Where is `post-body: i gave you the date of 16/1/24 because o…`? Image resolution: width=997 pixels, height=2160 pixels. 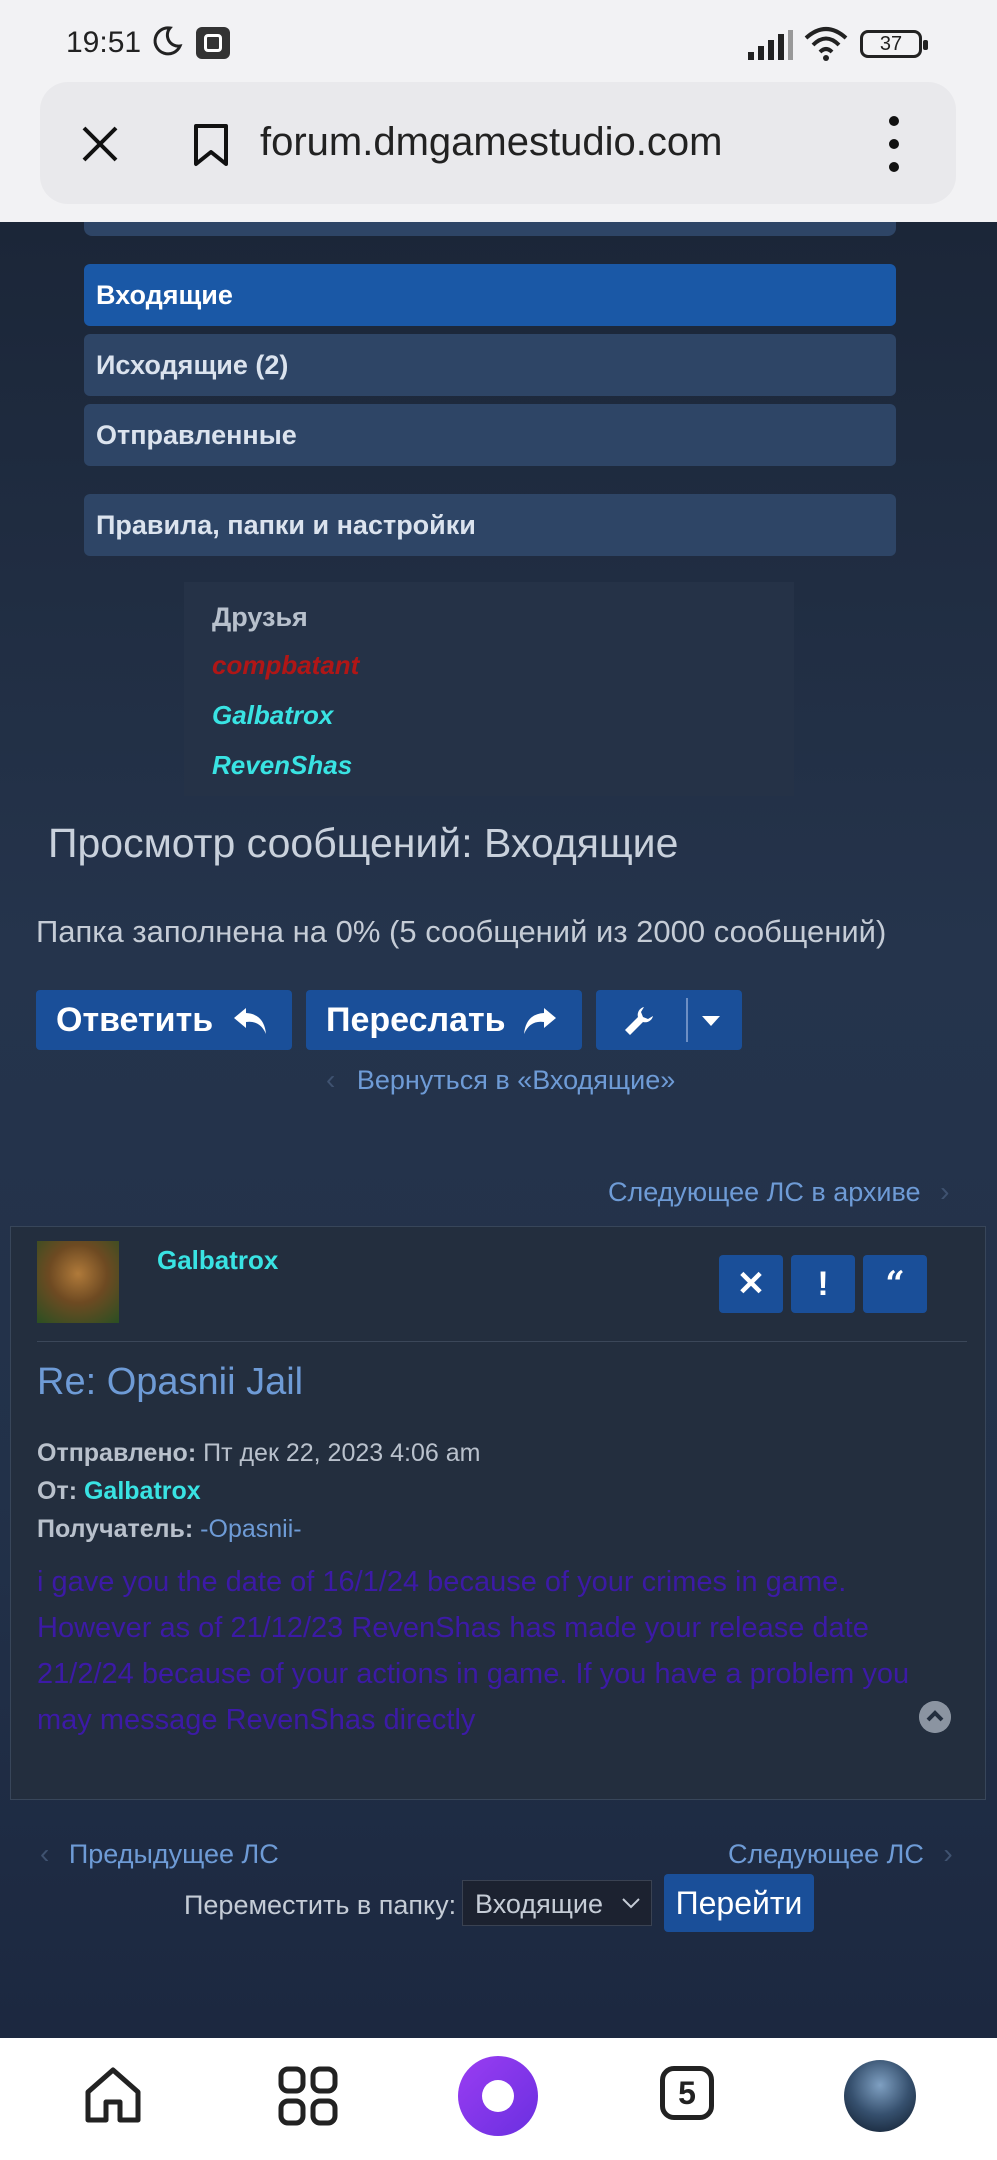 post-body: i gave you the date of 16/1/24 because o… is located at coordinates (473, 1651).